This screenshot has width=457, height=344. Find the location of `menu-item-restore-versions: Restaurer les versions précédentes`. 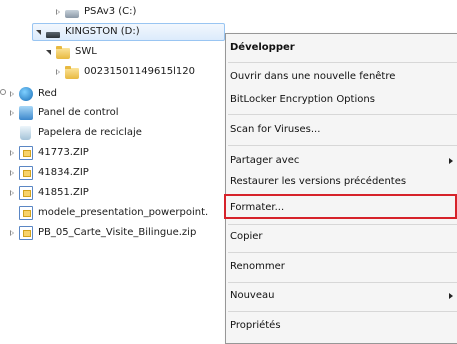

menu-item-restore-versions: Restaurer les versions précédentes is located at coordinates (341, 182).